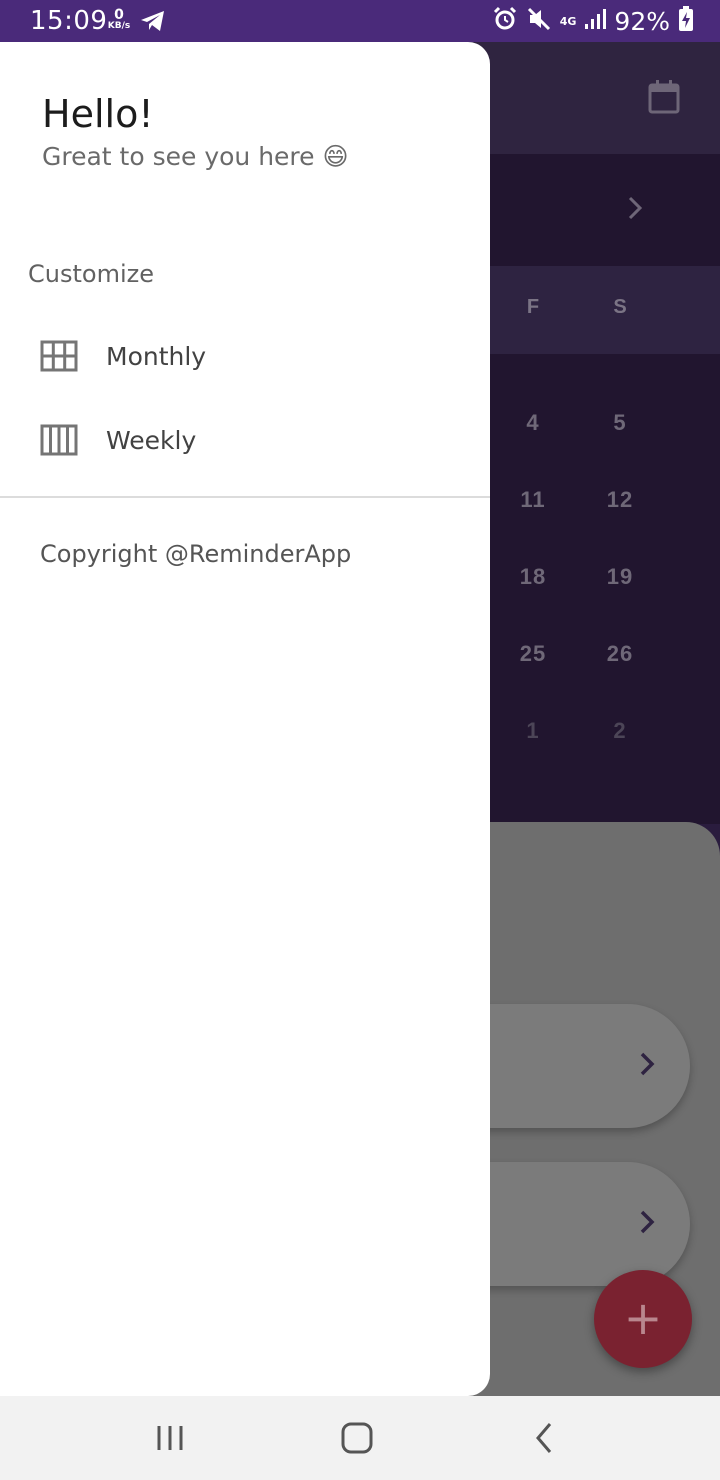 This screenshot has height=1480, width=720. What do you see at coordinates (245, 497) in the screenshot?
I see `drawer-divider` at bounding box center [245, 497].